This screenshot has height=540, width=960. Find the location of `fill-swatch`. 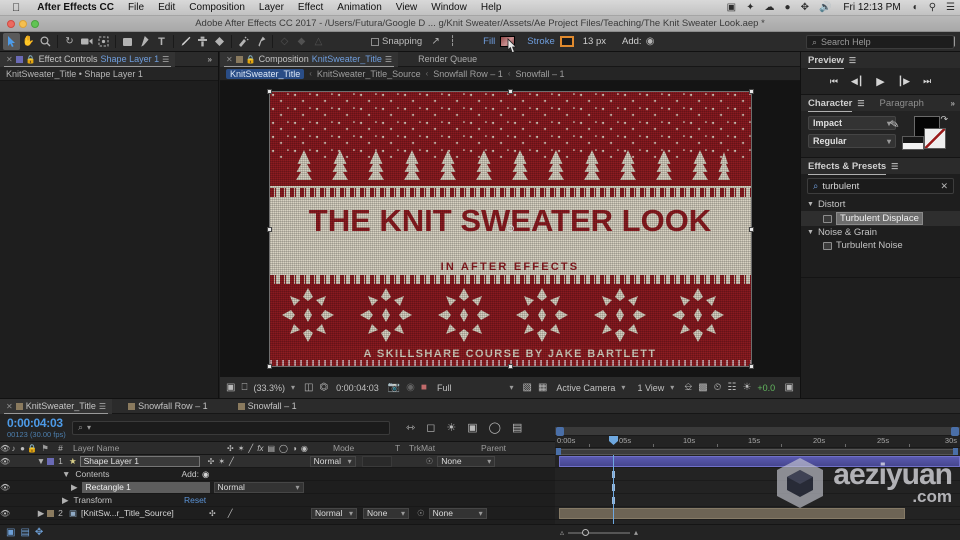

fill-swatch is located at coordinates (508, 41).